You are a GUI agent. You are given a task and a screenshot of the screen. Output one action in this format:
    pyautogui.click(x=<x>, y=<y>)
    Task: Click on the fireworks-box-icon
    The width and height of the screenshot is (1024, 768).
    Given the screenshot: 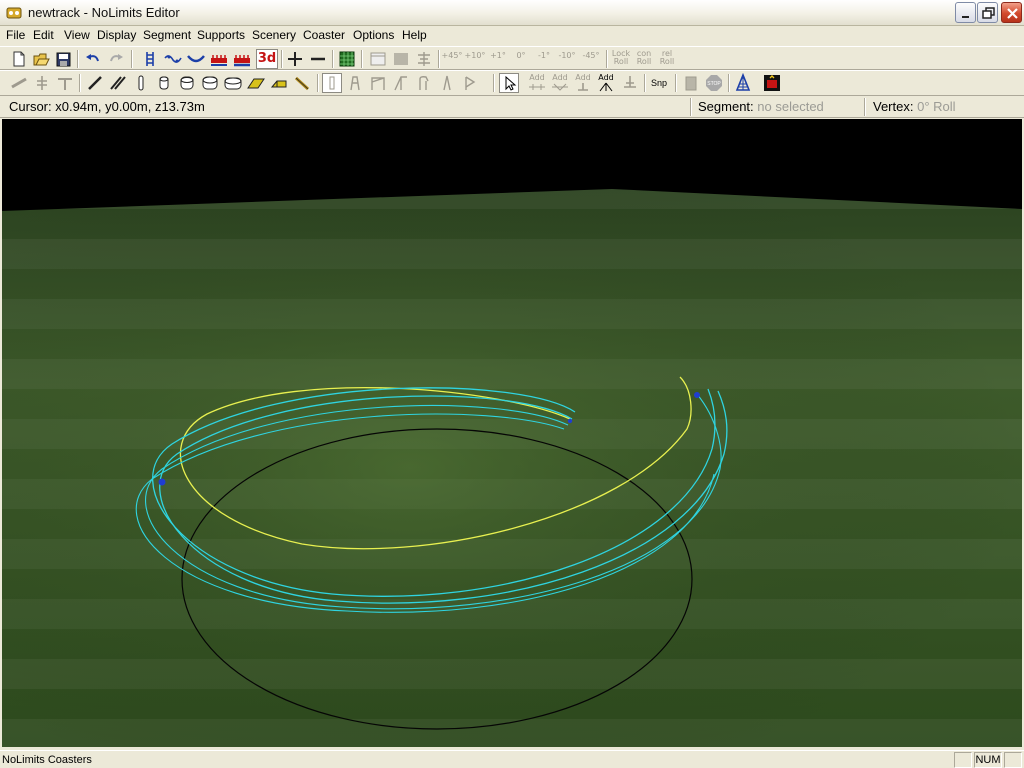 What is the action you would take?
    pyautogui.click(x=772, y=83)
    